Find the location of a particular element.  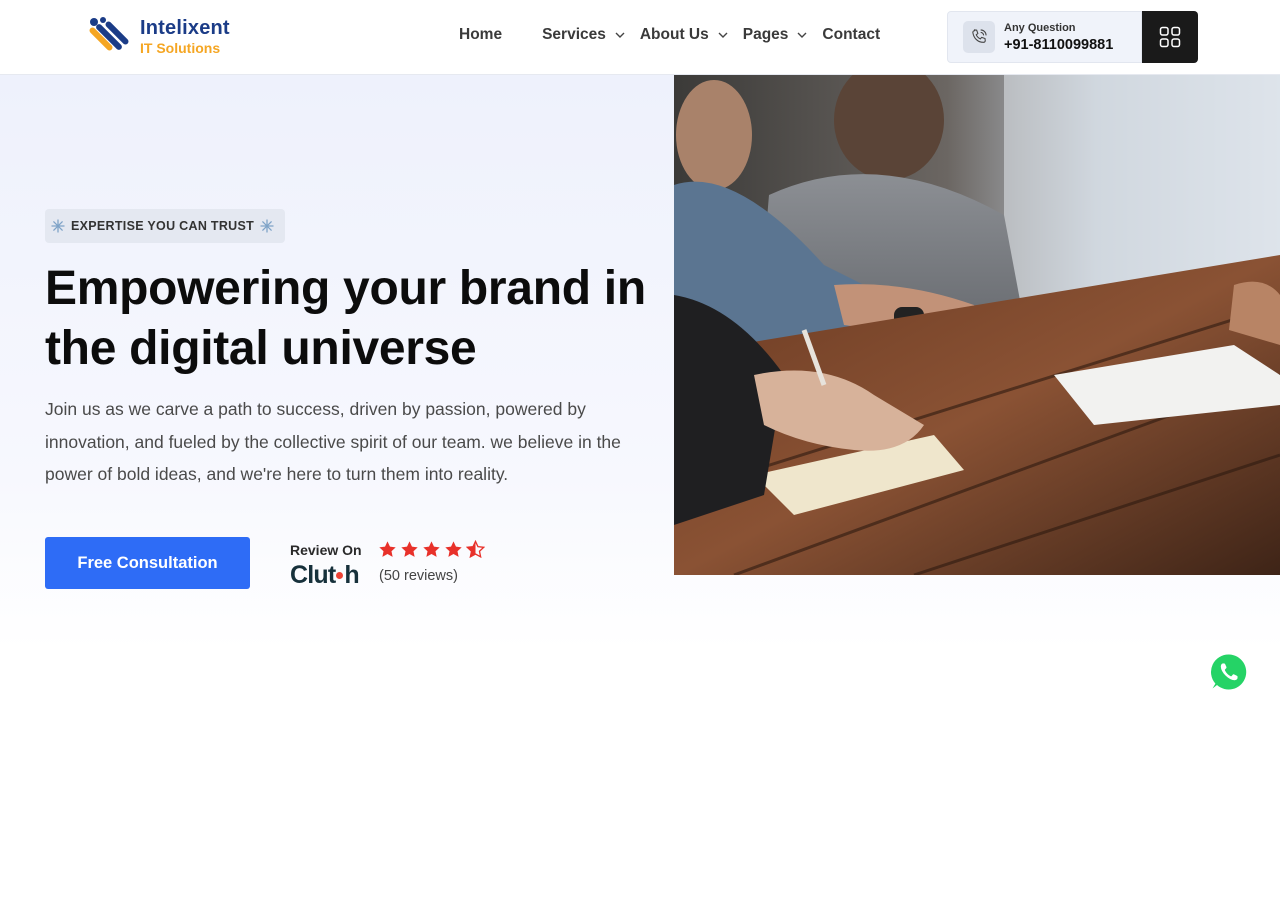

whatsapp-button is located at coordinates (1229, 672).